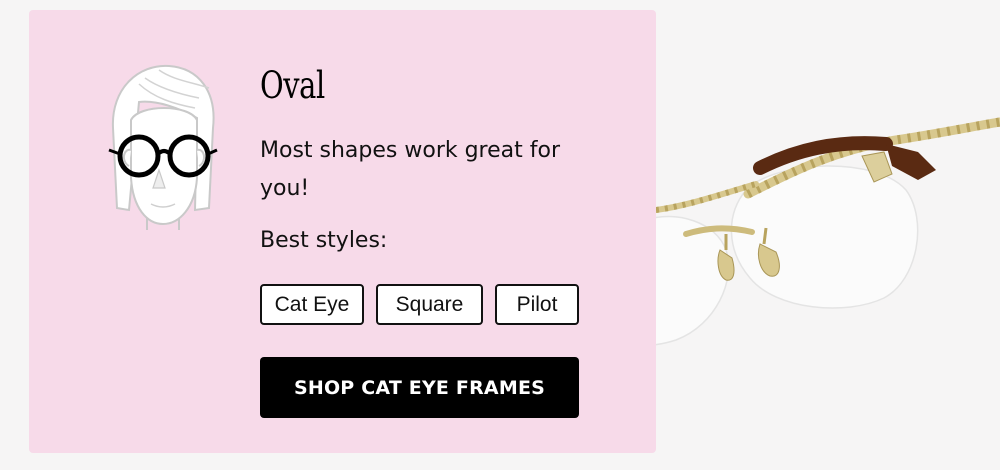 The image size is (1000, 470). Describe the element at coordinates (312, 304) in the screenshot. I see `style-chip-cat-eye: Cat Eye` at that location.